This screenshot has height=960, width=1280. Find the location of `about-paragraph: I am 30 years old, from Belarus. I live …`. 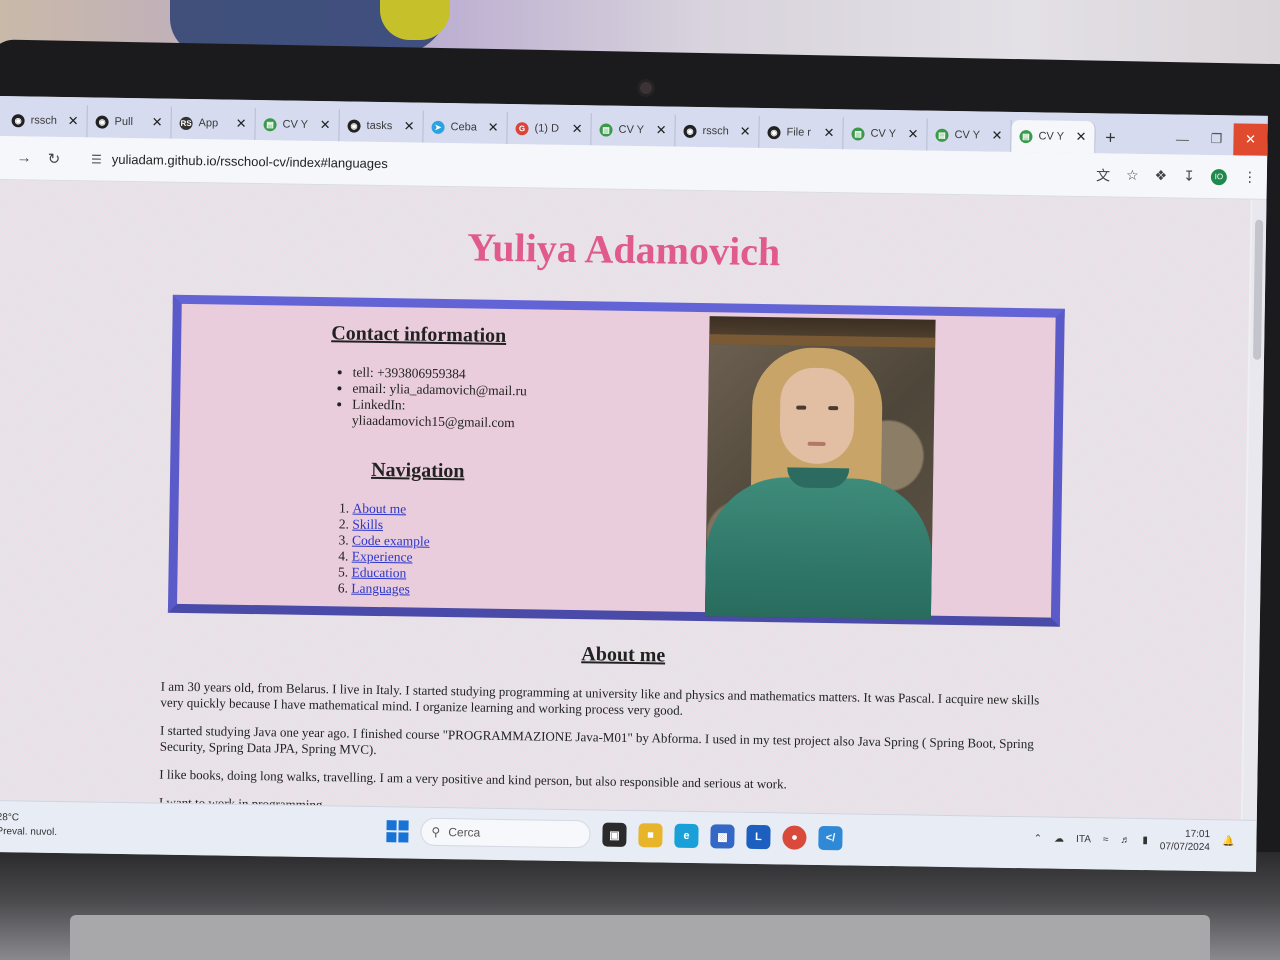

about-paragraph: I am 30 years old, from Belarus. I live … is located at coordinates (600, 698).